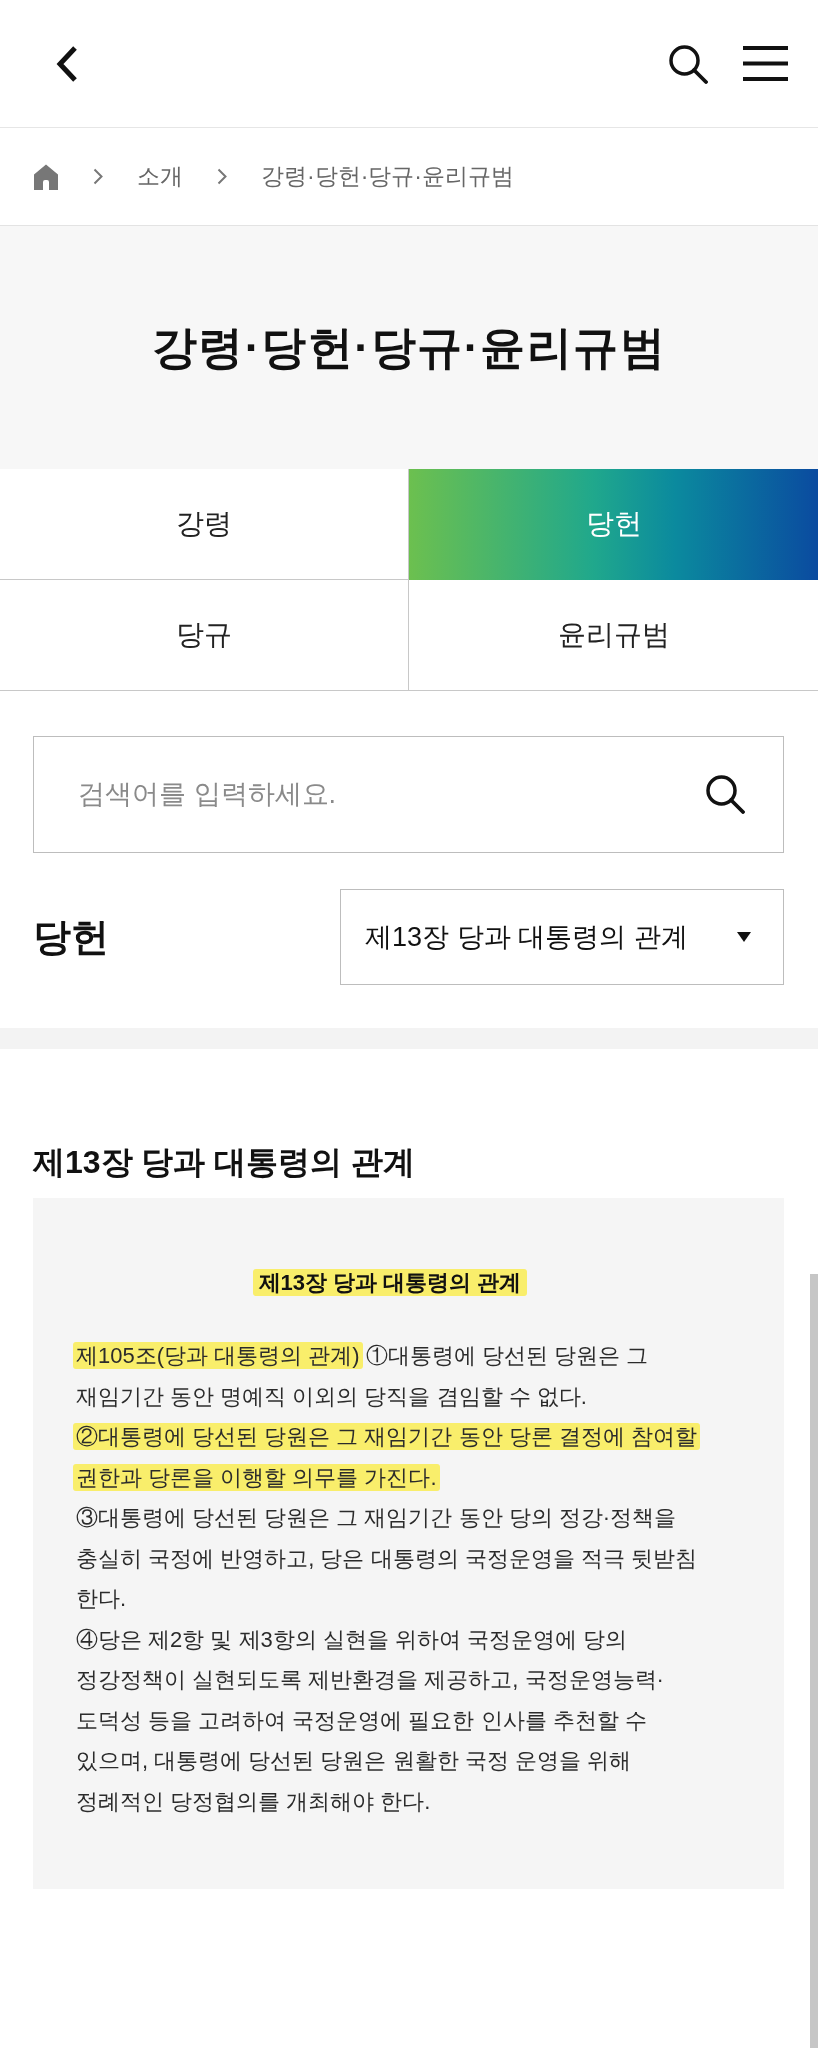 The height and width of the screenshot is (2048, 818). What do you see at coordinates (67, 63) in the screenshot?
I see `chevron-left-icon` at bounding box center [67, 63].